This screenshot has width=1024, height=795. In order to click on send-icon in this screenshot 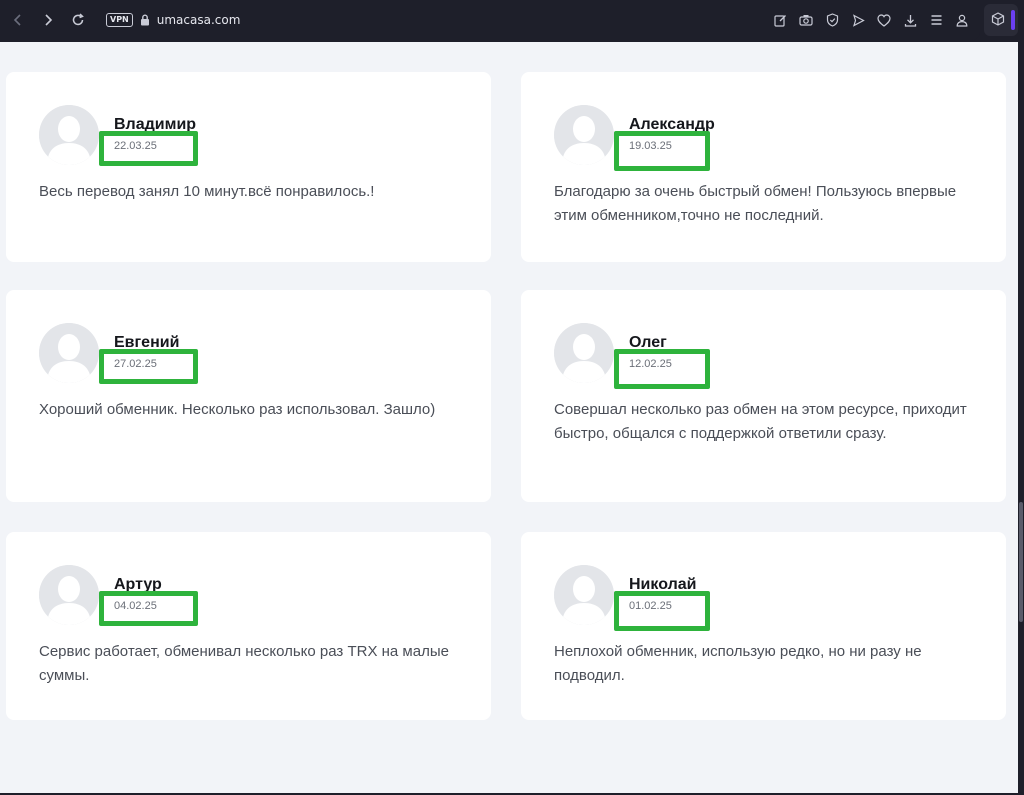, I will do `click(858, 20)`.